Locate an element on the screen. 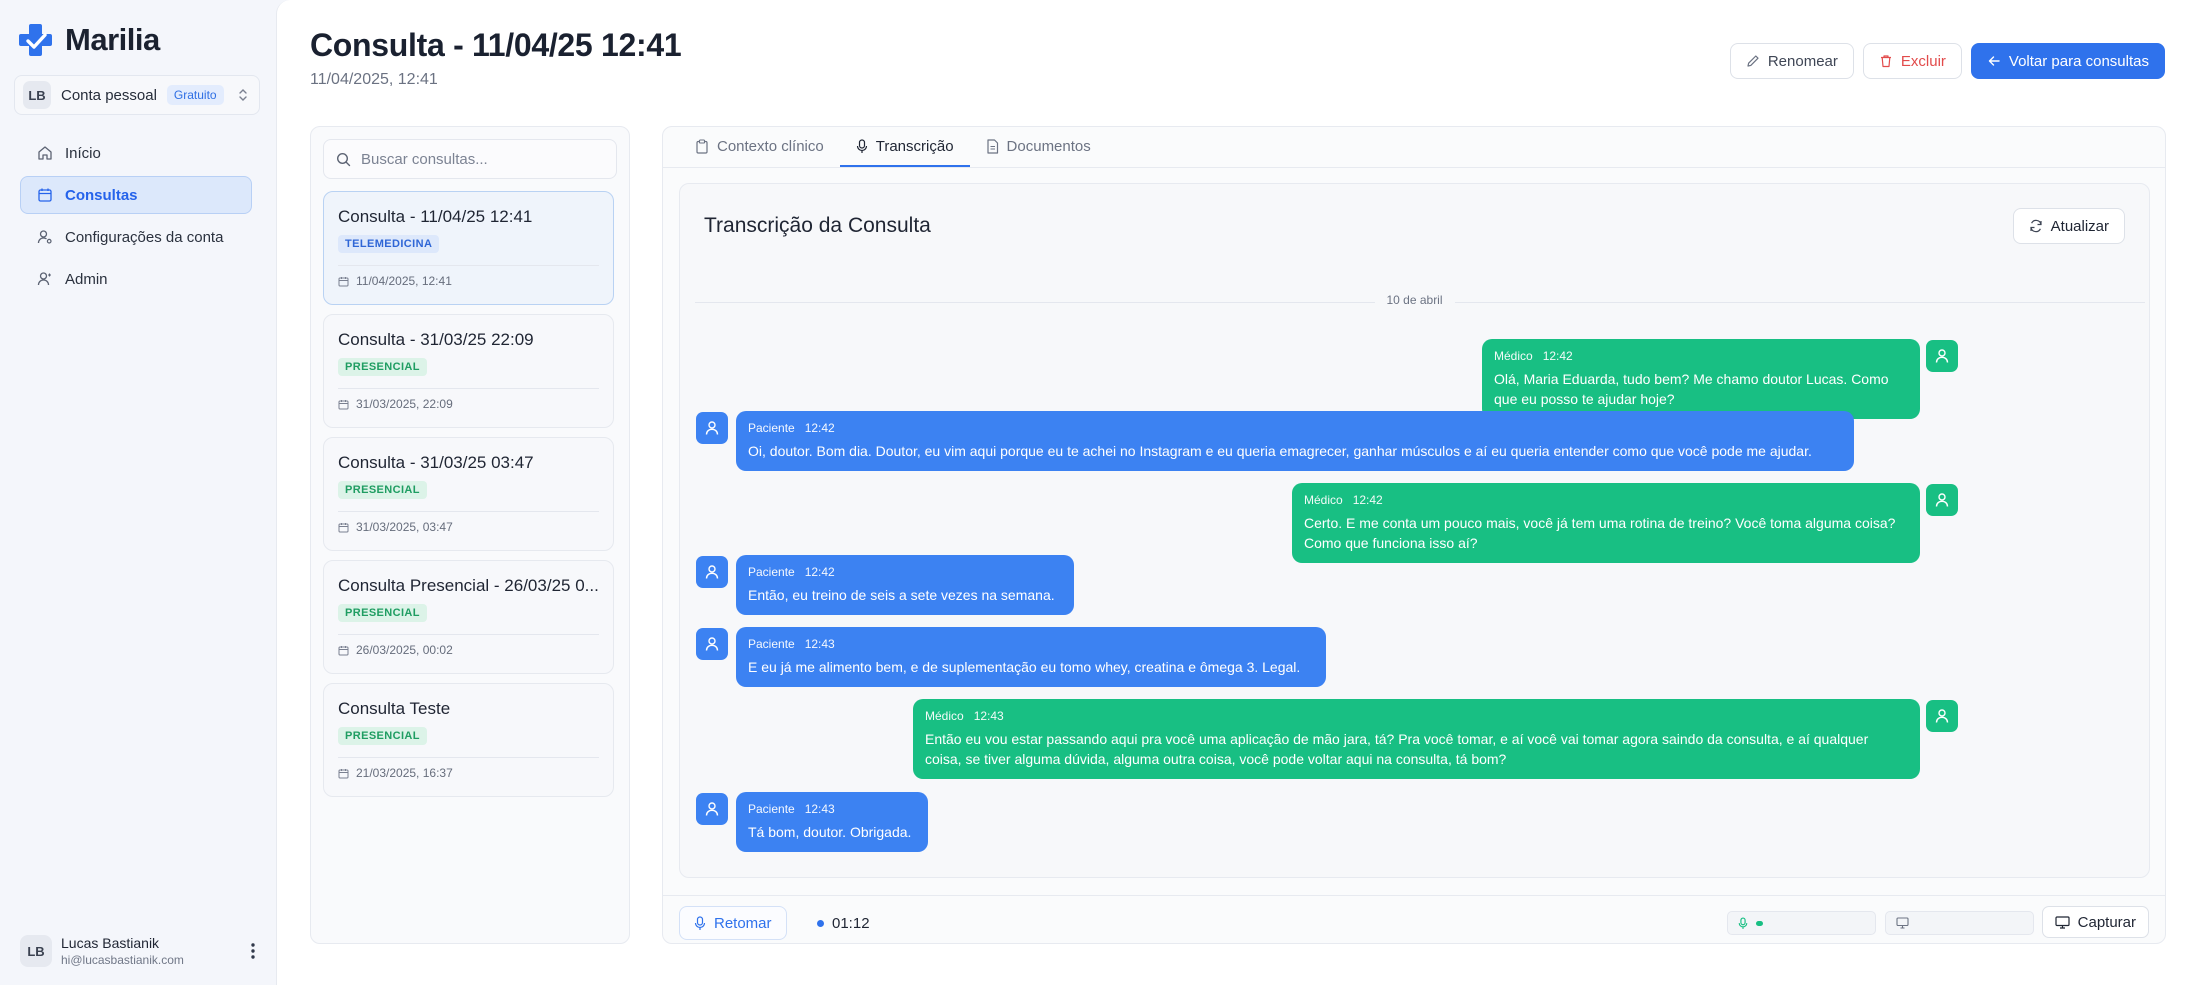 The height and width of the screenshot is (985, 2209). tab-documentos: Documentos is located at coordinates (1038, 147).